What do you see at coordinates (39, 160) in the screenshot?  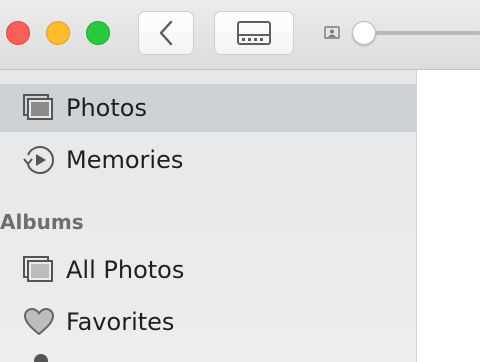 I see `memories-icon` at bounding box center [39, 160].